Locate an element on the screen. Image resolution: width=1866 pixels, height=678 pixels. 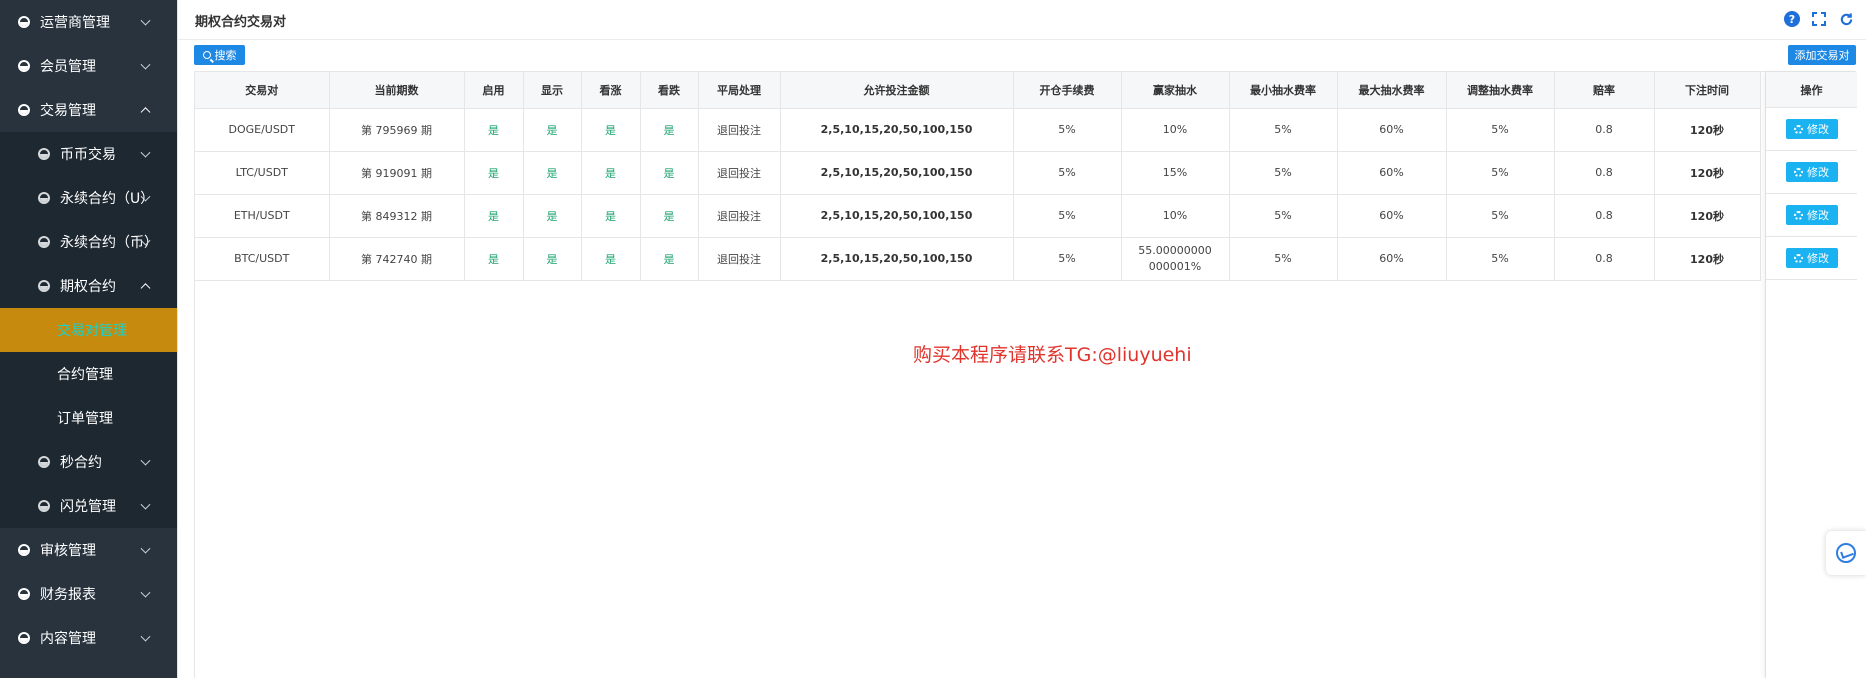
watermark-text: 购买本程序请联系TG:@liuyuehi is located at coordinates (1052, 355).